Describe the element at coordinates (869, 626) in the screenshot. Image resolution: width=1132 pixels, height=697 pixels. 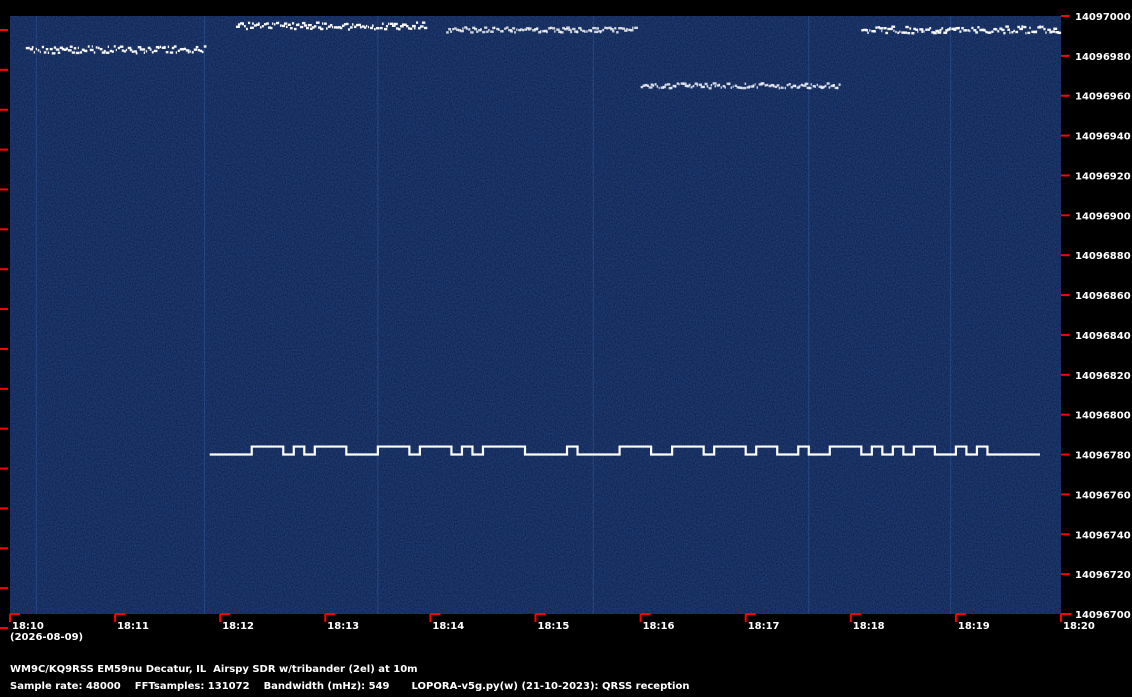
I see `x-tick-label: 18:18` at that location.